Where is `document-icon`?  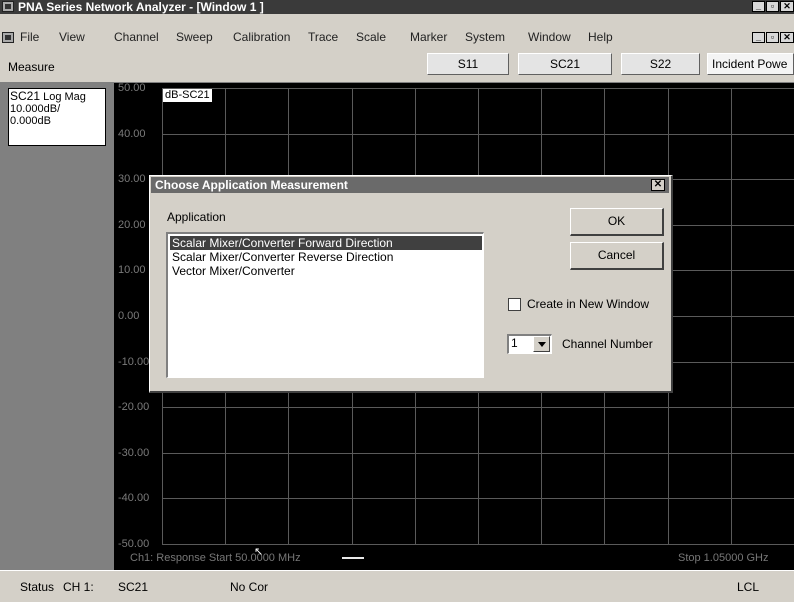
document-icon is located at coordinates (8, 37).